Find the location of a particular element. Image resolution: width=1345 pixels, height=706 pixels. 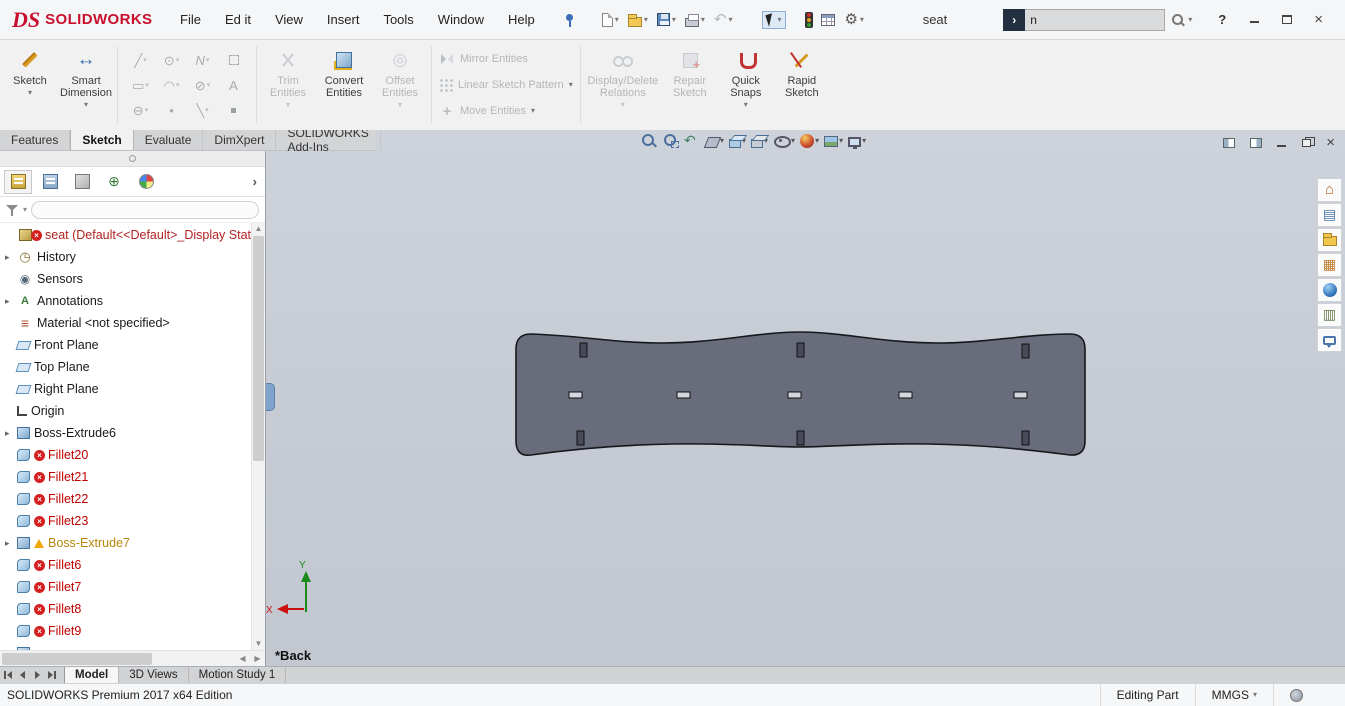

tree-item-material-not-specified: Material <not specified> is located at coordinates (125, 323).